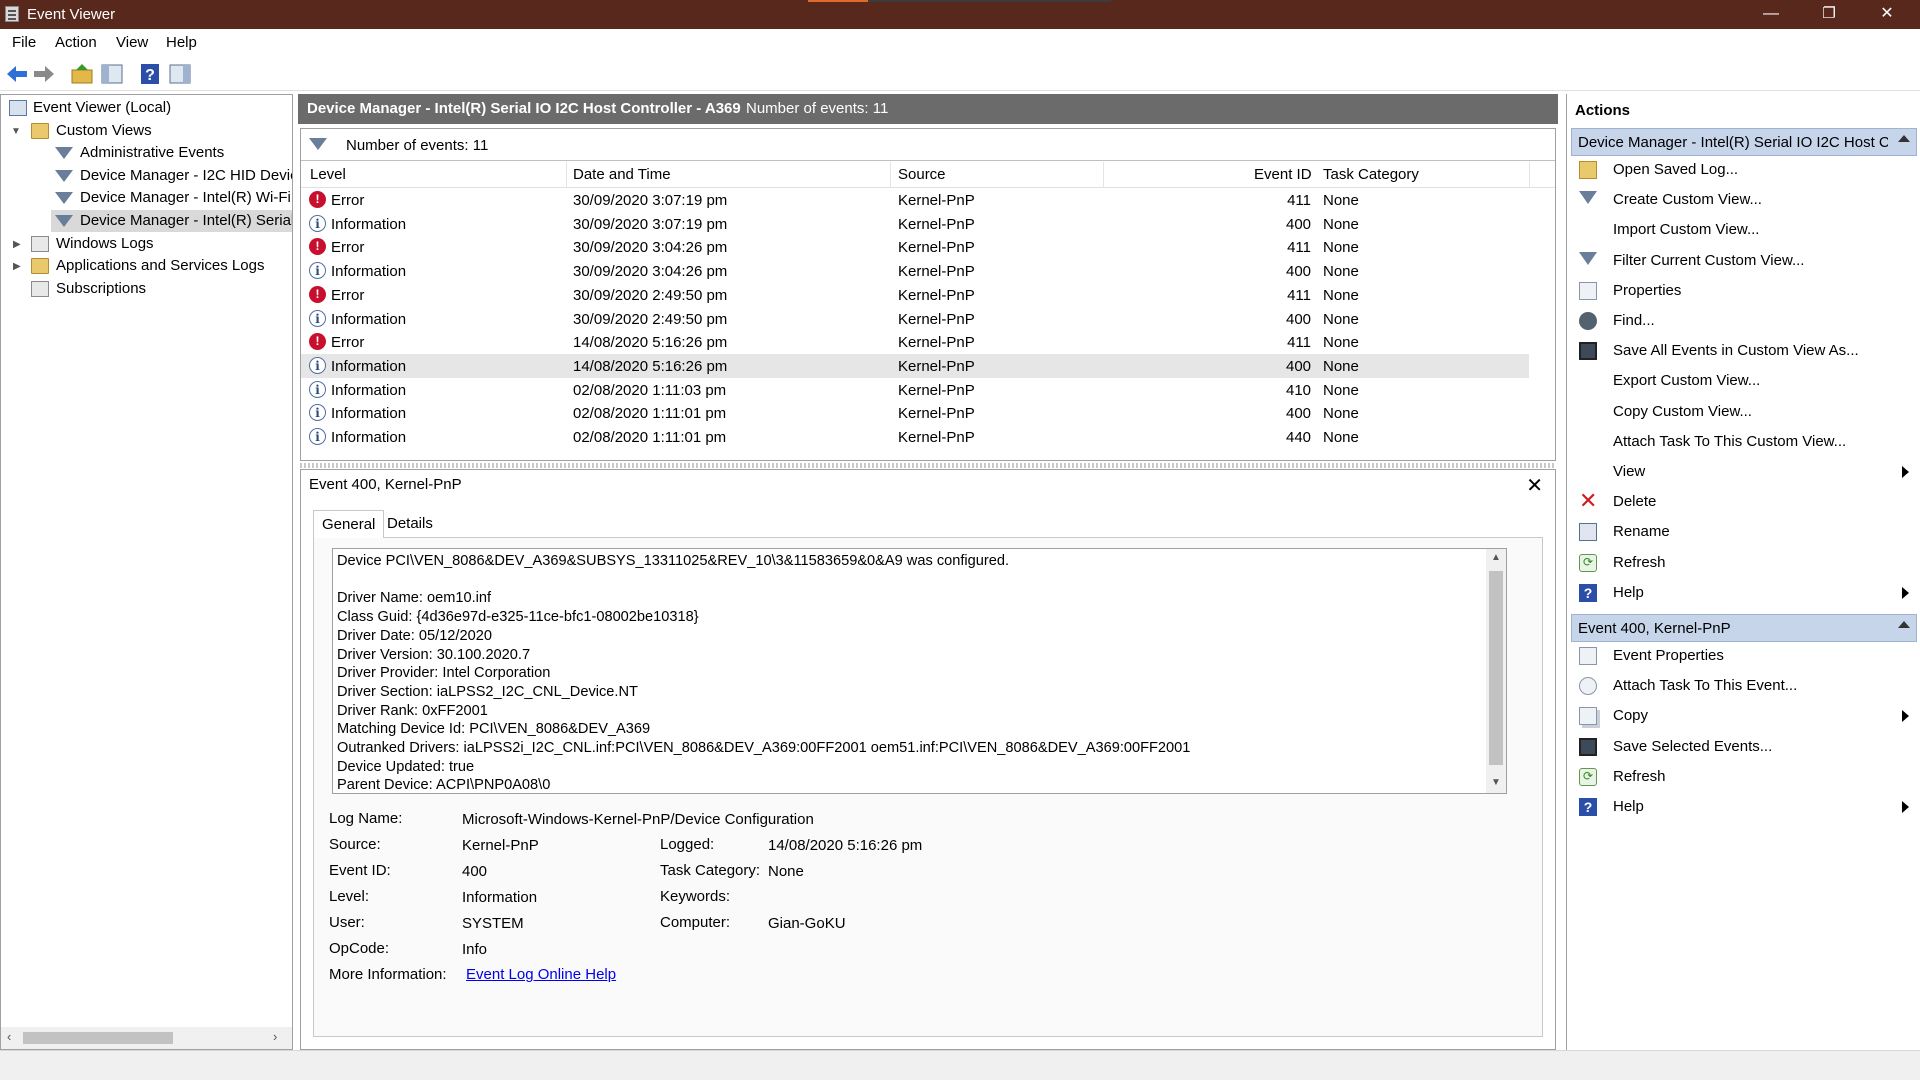 The width and height of the screenshot is (1920, 1080). Describe the element at coordinates (328, 174) in the screenshot. I see `column-level: Level` at that location.